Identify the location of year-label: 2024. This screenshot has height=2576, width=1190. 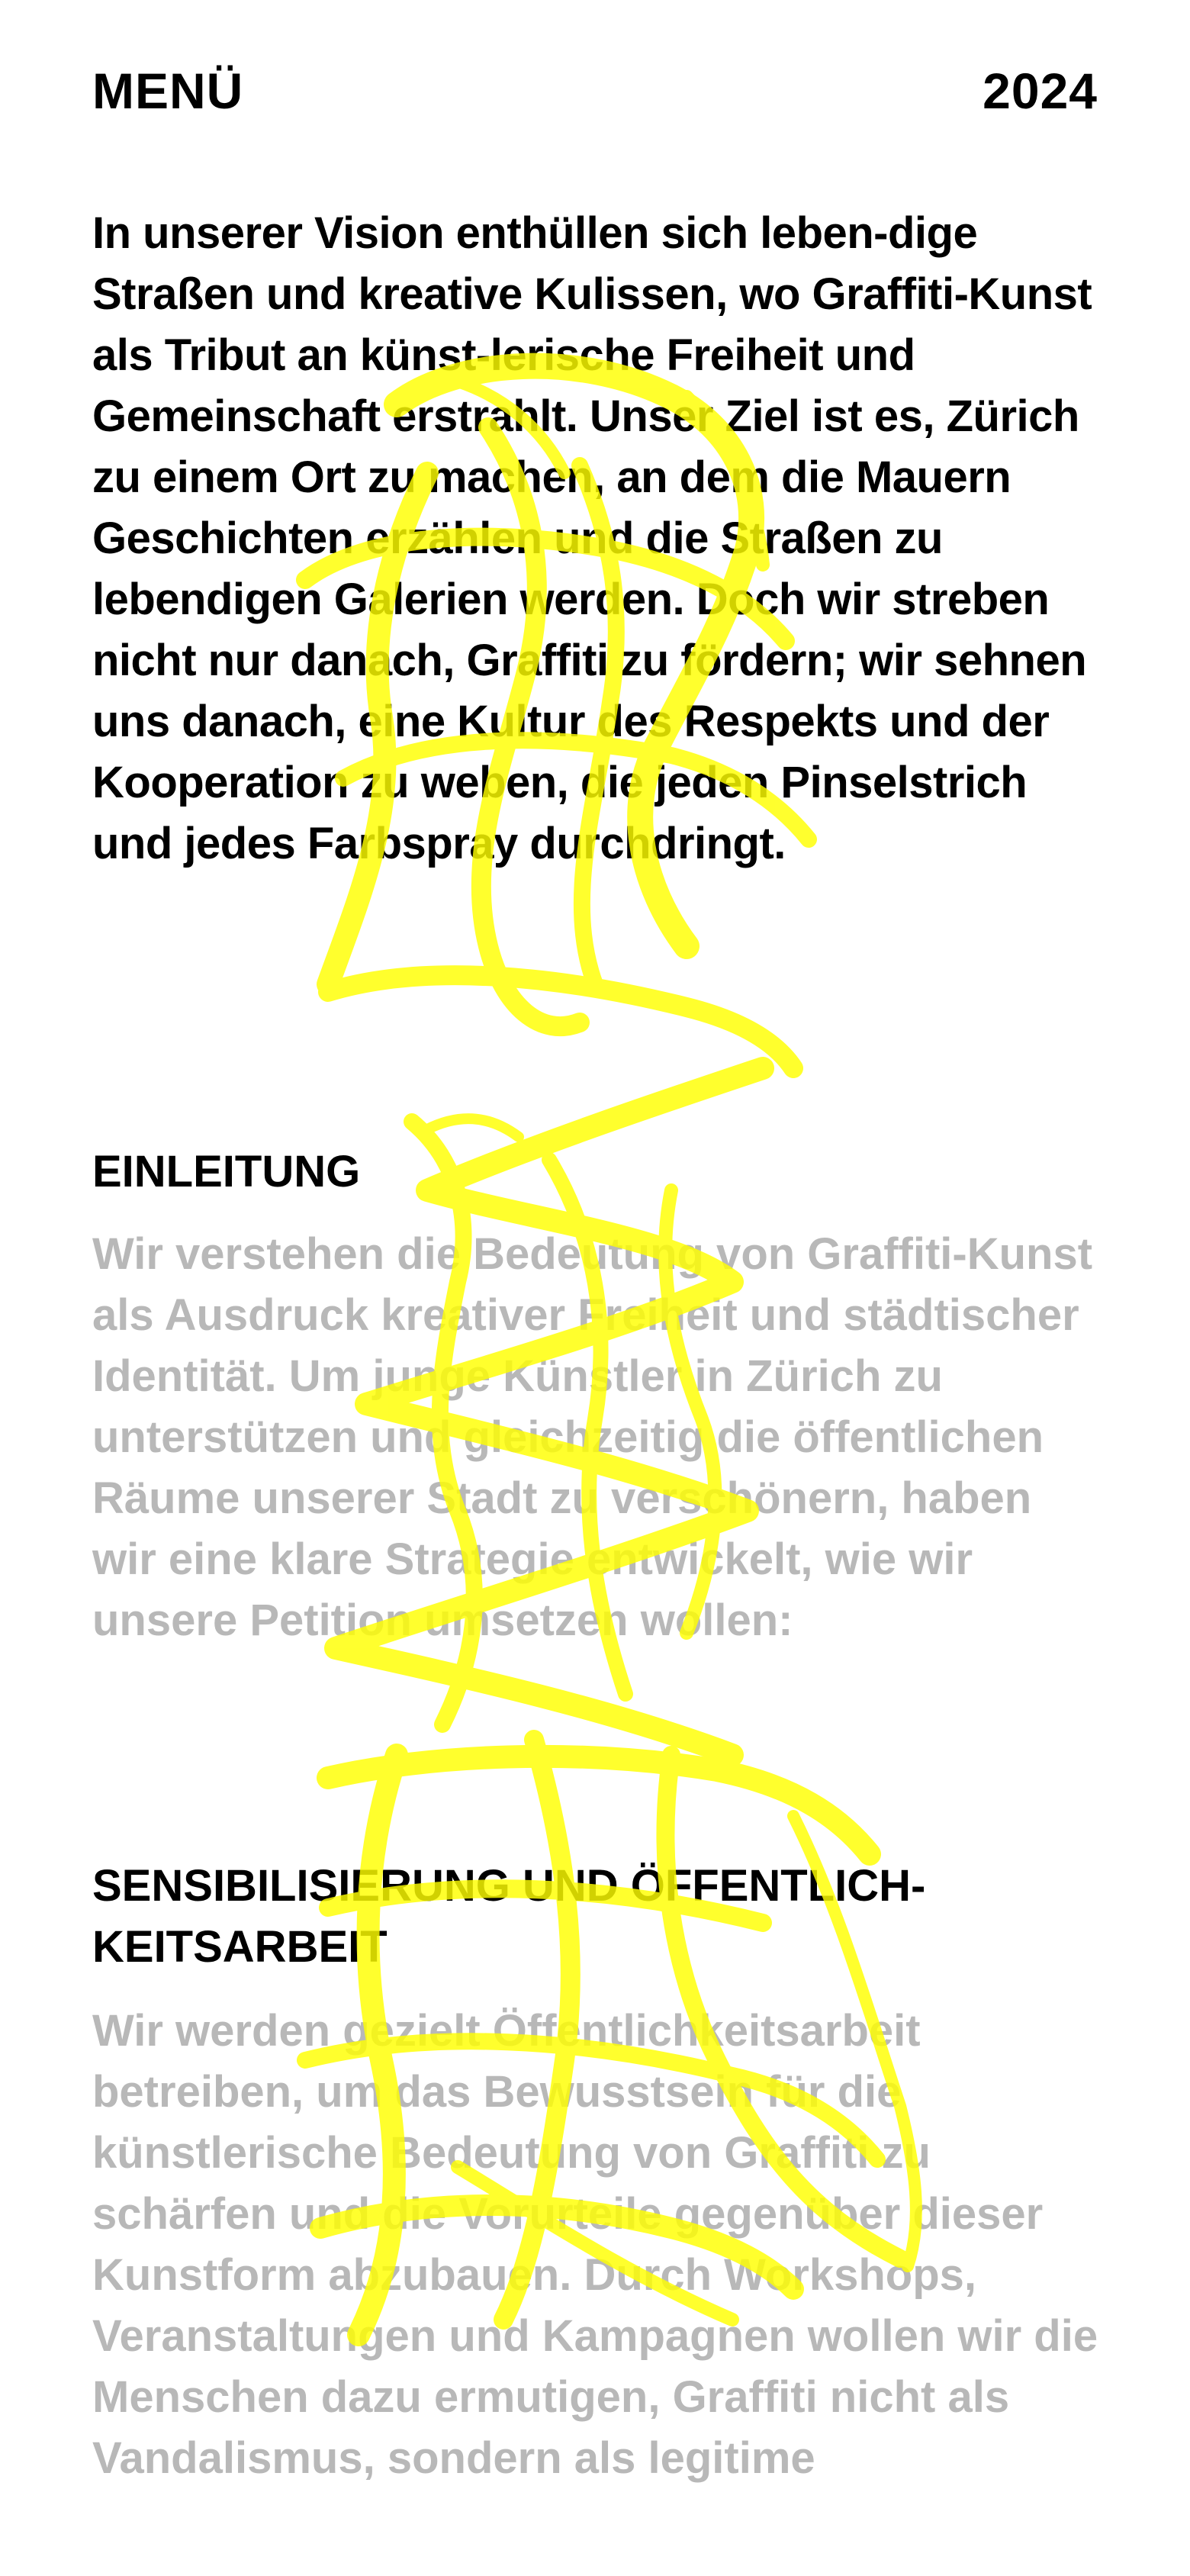
(1040, 91).